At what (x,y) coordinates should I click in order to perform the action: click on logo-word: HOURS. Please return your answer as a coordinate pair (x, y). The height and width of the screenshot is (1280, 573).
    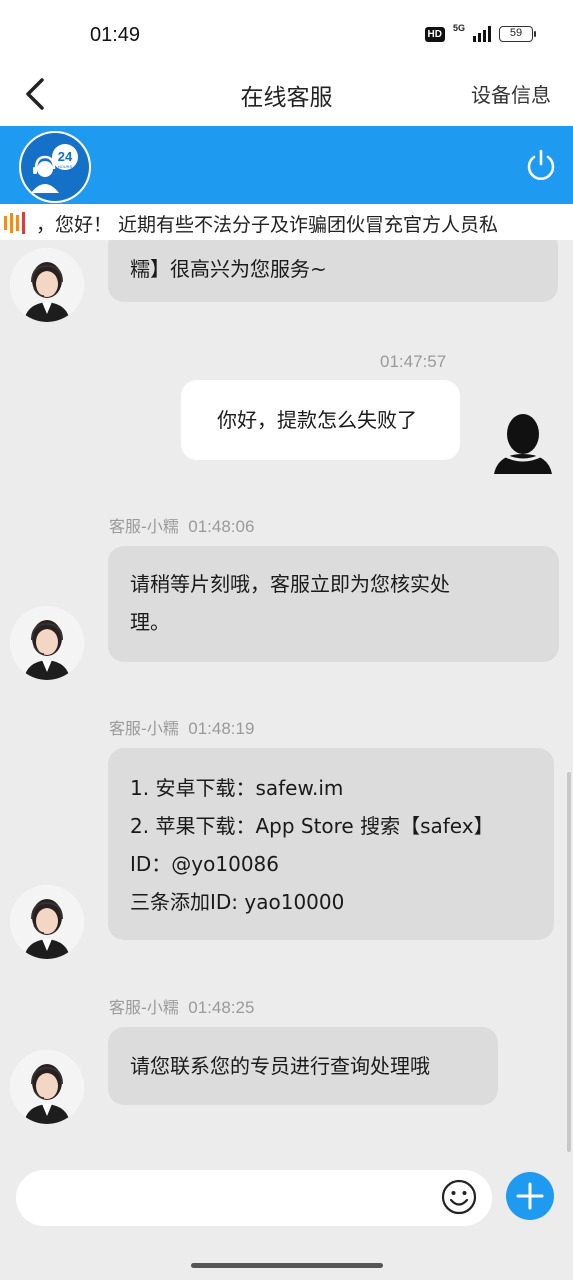
    Looking at the image, I should click on (65, 166).